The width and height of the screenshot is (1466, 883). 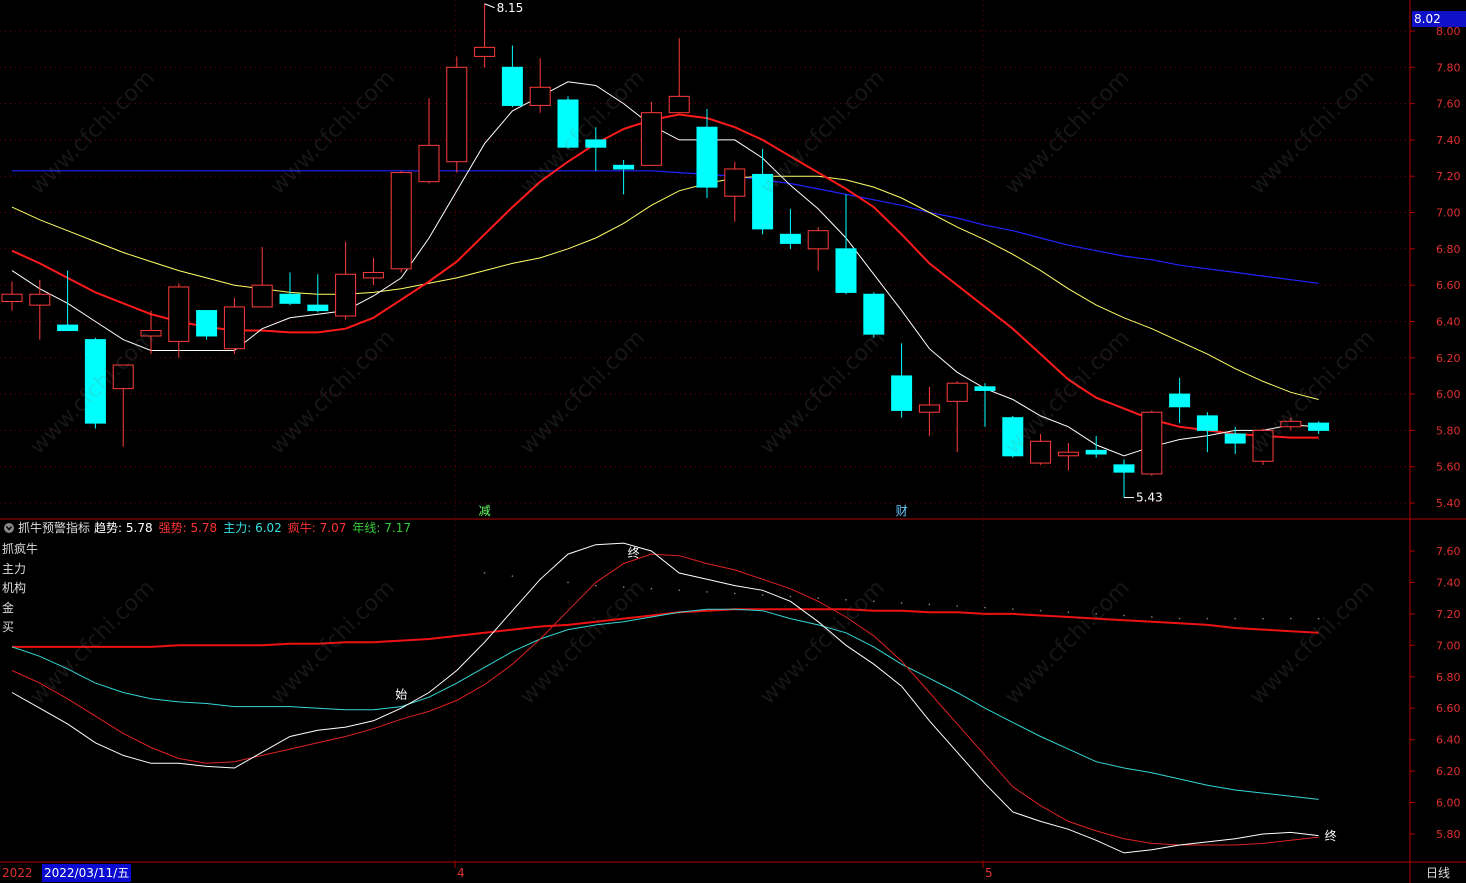 What do you see at coordinates (1438, 873) in the screenshot?
I see `period-button: 日线` at bounding box center [1438, 873].